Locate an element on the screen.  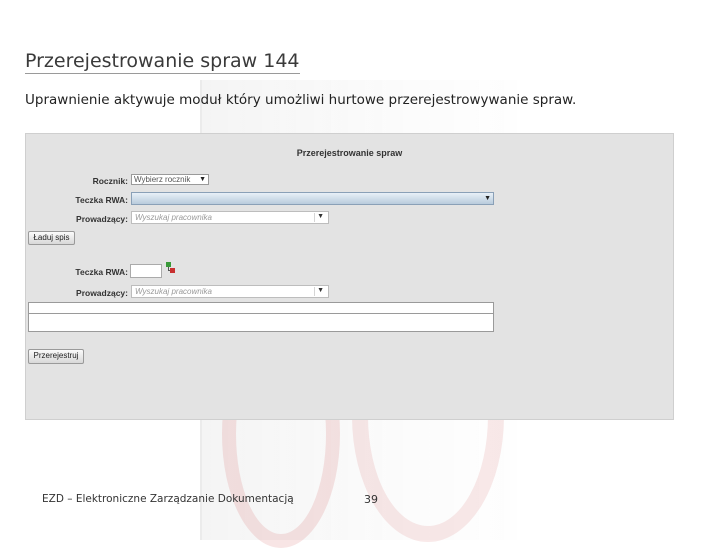
teczka-rwa-input is located at coordinates (146, 271).